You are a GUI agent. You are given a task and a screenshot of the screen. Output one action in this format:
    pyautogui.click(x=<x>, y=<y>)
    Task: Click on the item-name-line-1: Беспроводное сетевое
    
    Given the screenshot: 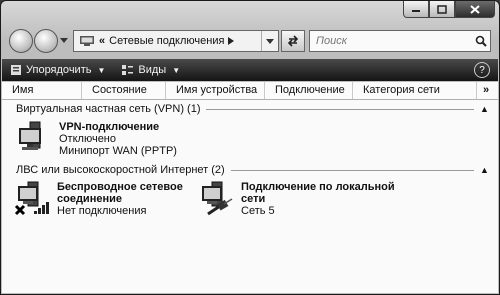 What is the action you would take?
    pyautogui.click(x=120, y=187)
    